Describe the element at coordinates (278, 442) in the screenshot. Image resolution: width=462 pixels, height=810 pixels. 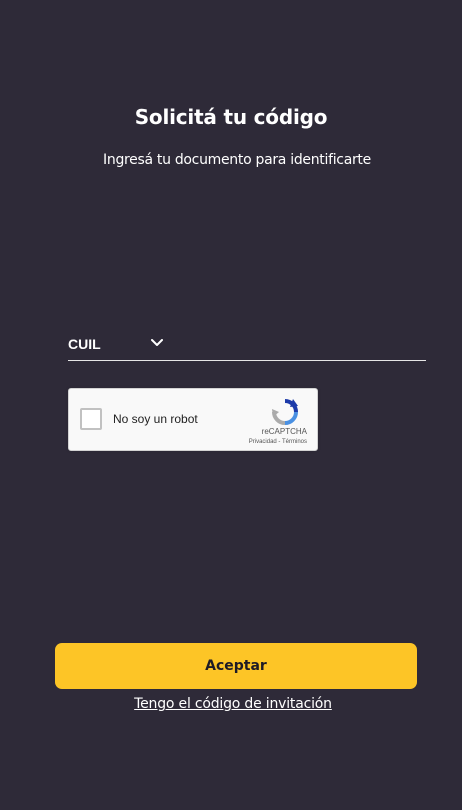
I see `recaptcha-links: Privacidad - Términos` at that location.